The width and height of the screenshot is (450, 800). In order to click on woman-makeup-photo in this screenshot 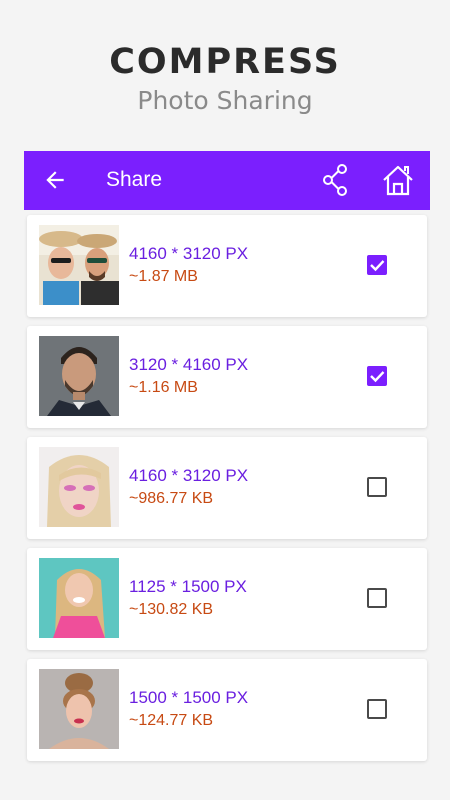, I will do `click(79, 487)`.